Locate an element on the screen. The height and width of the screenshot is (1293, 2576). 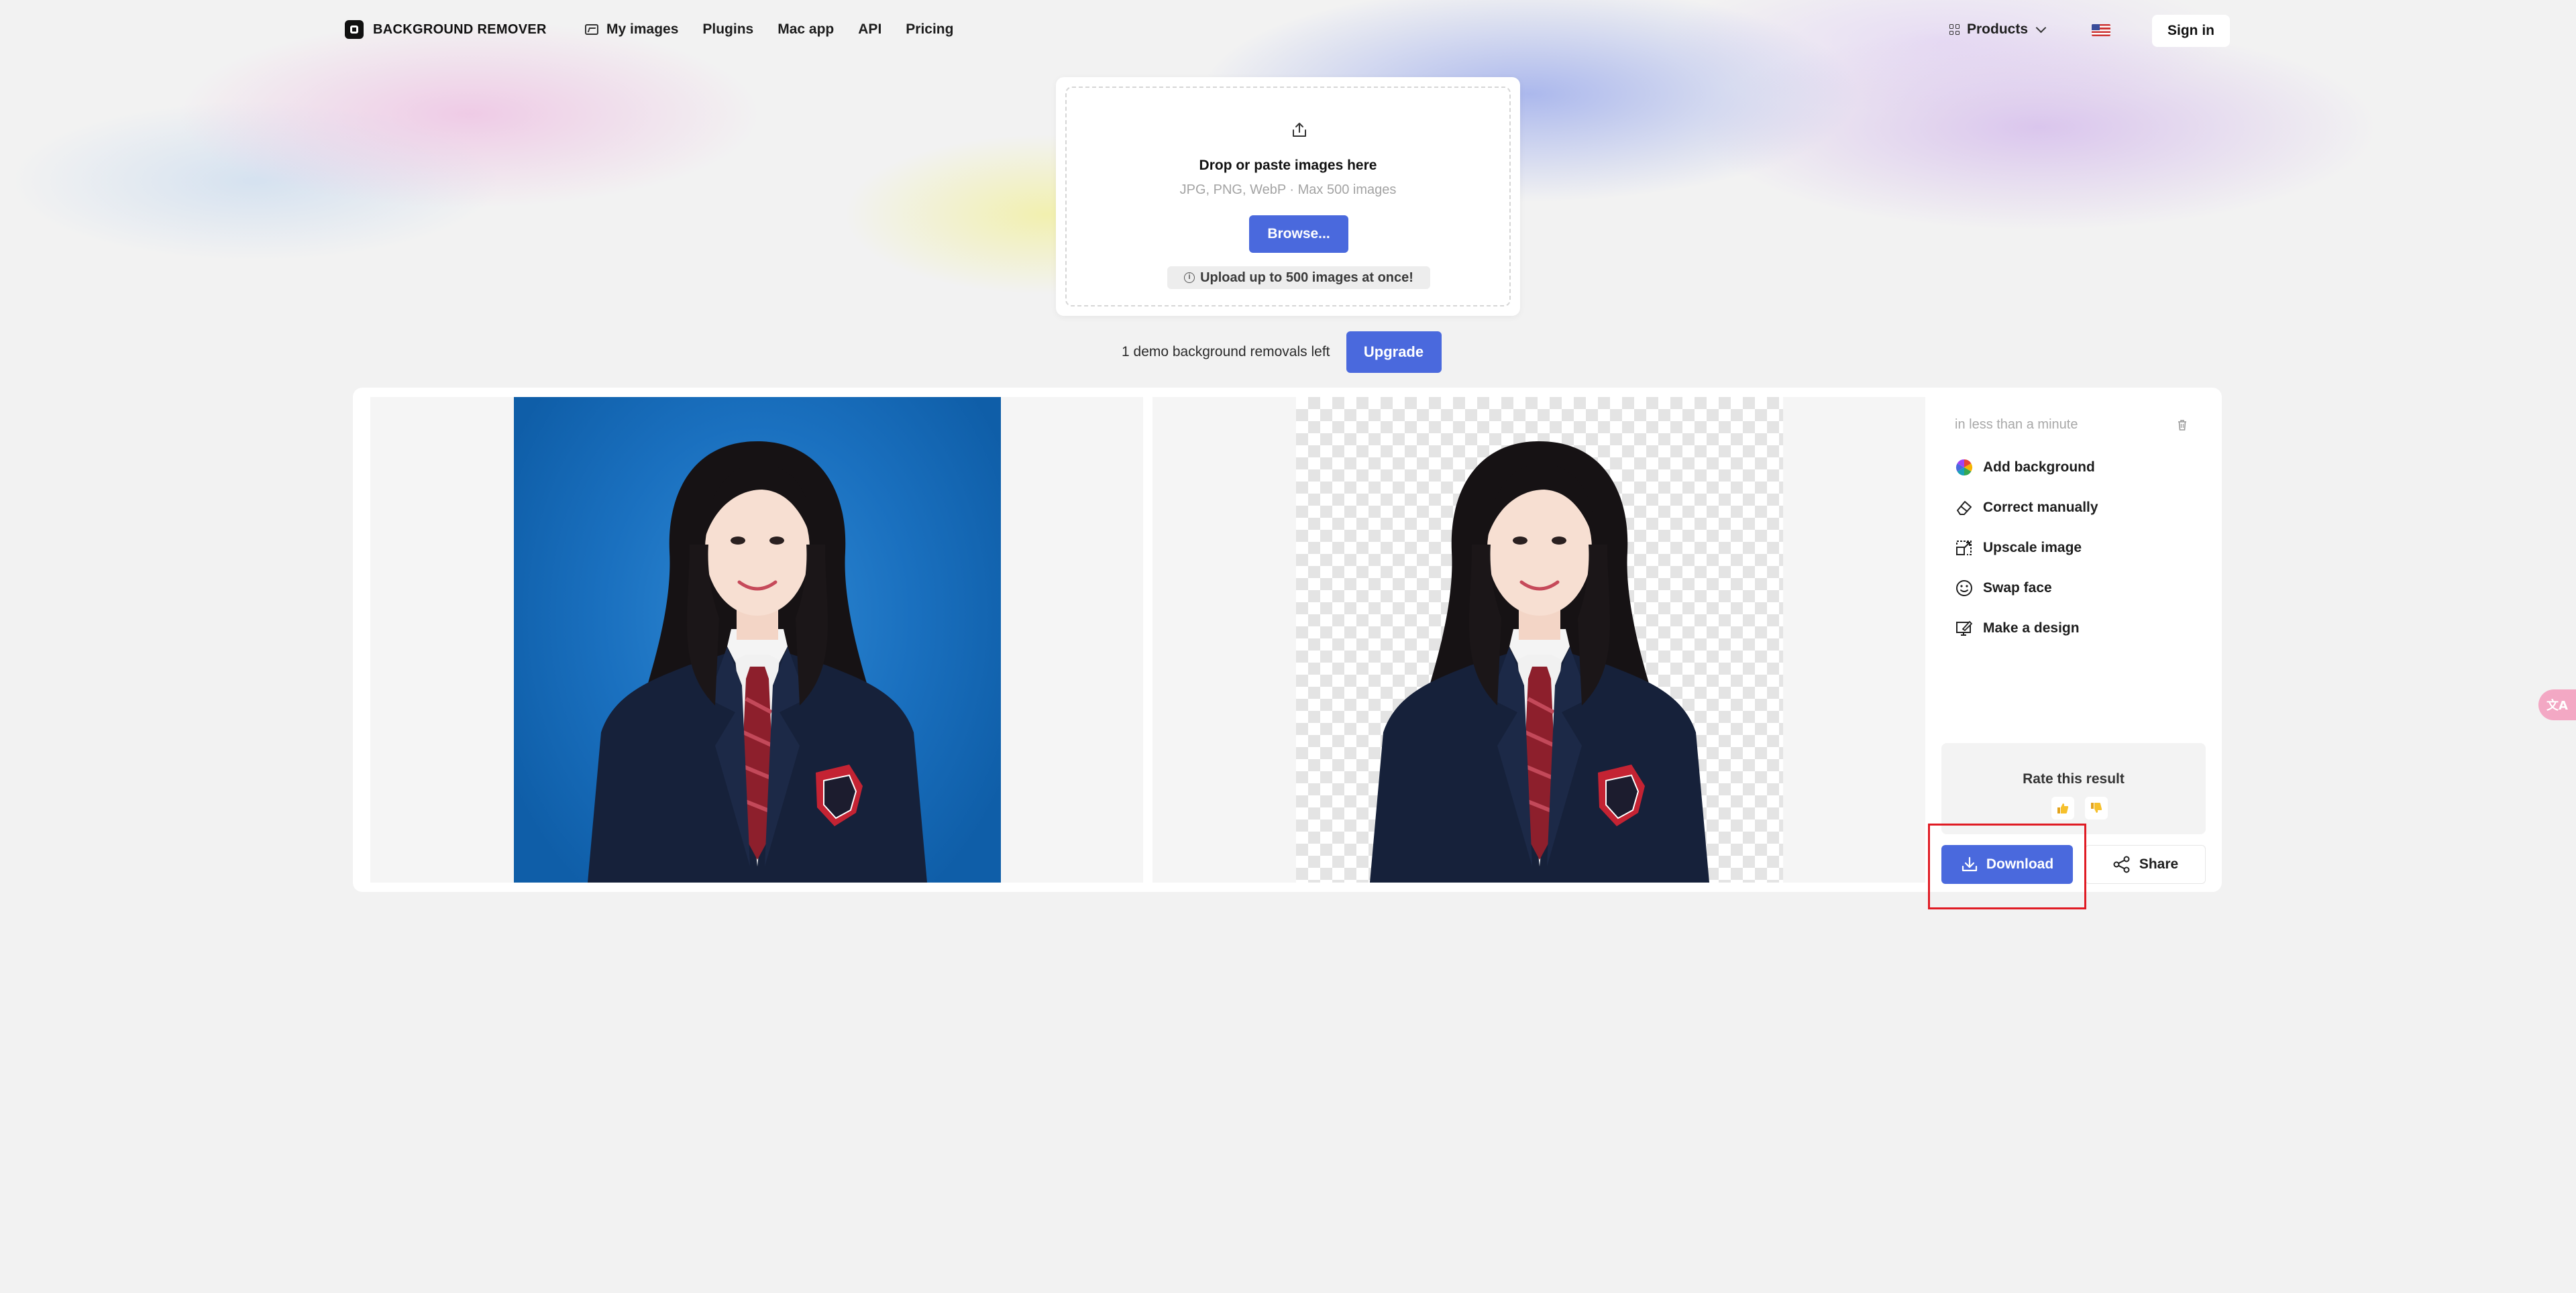
translate-widget: 文A is located at coordinates (2557, 704).